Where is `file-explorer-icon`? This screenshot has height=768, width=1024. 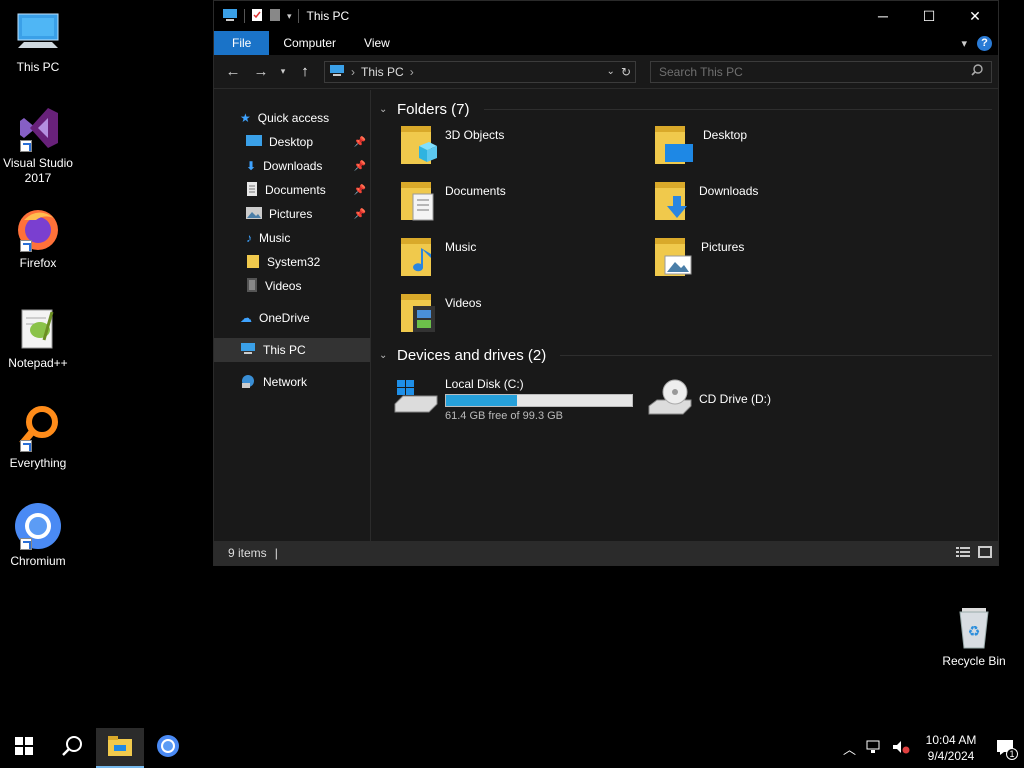
file-explorer-icon is located at coordinates (120, 748).